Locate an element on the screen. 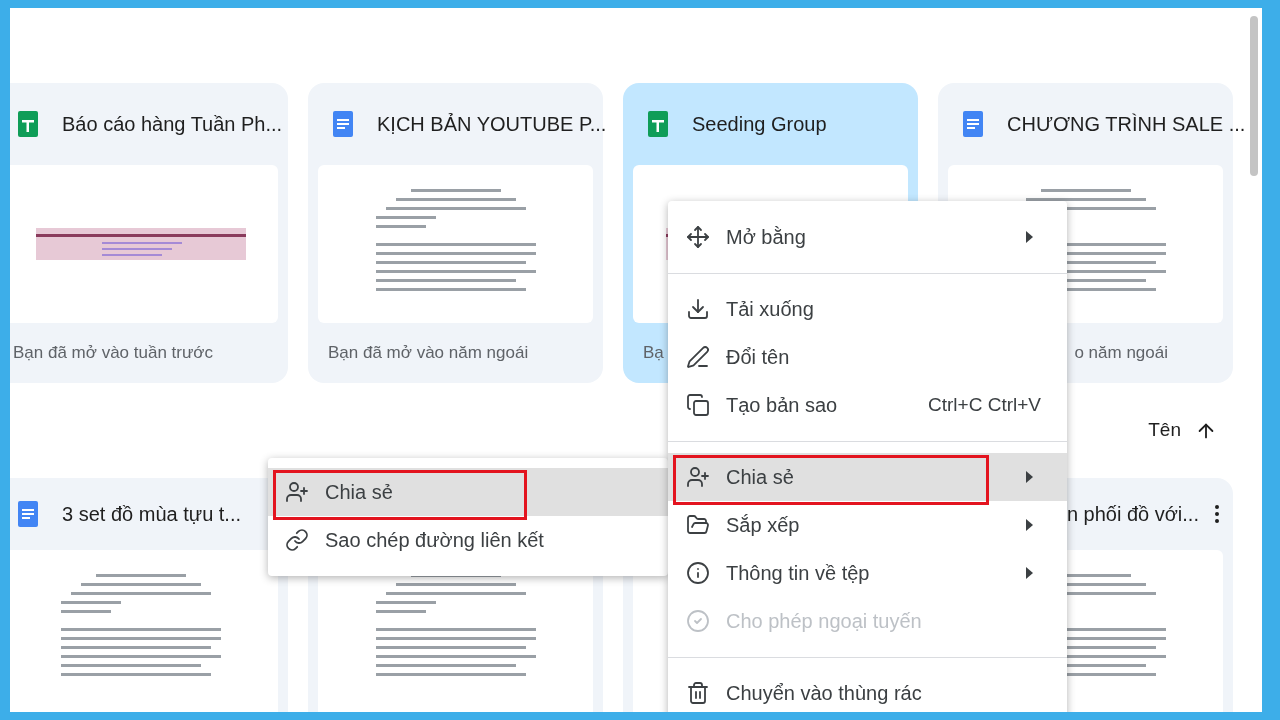  shortcut-text: Ctrl+C Ctrl+V is located at coordinates (985, 404).